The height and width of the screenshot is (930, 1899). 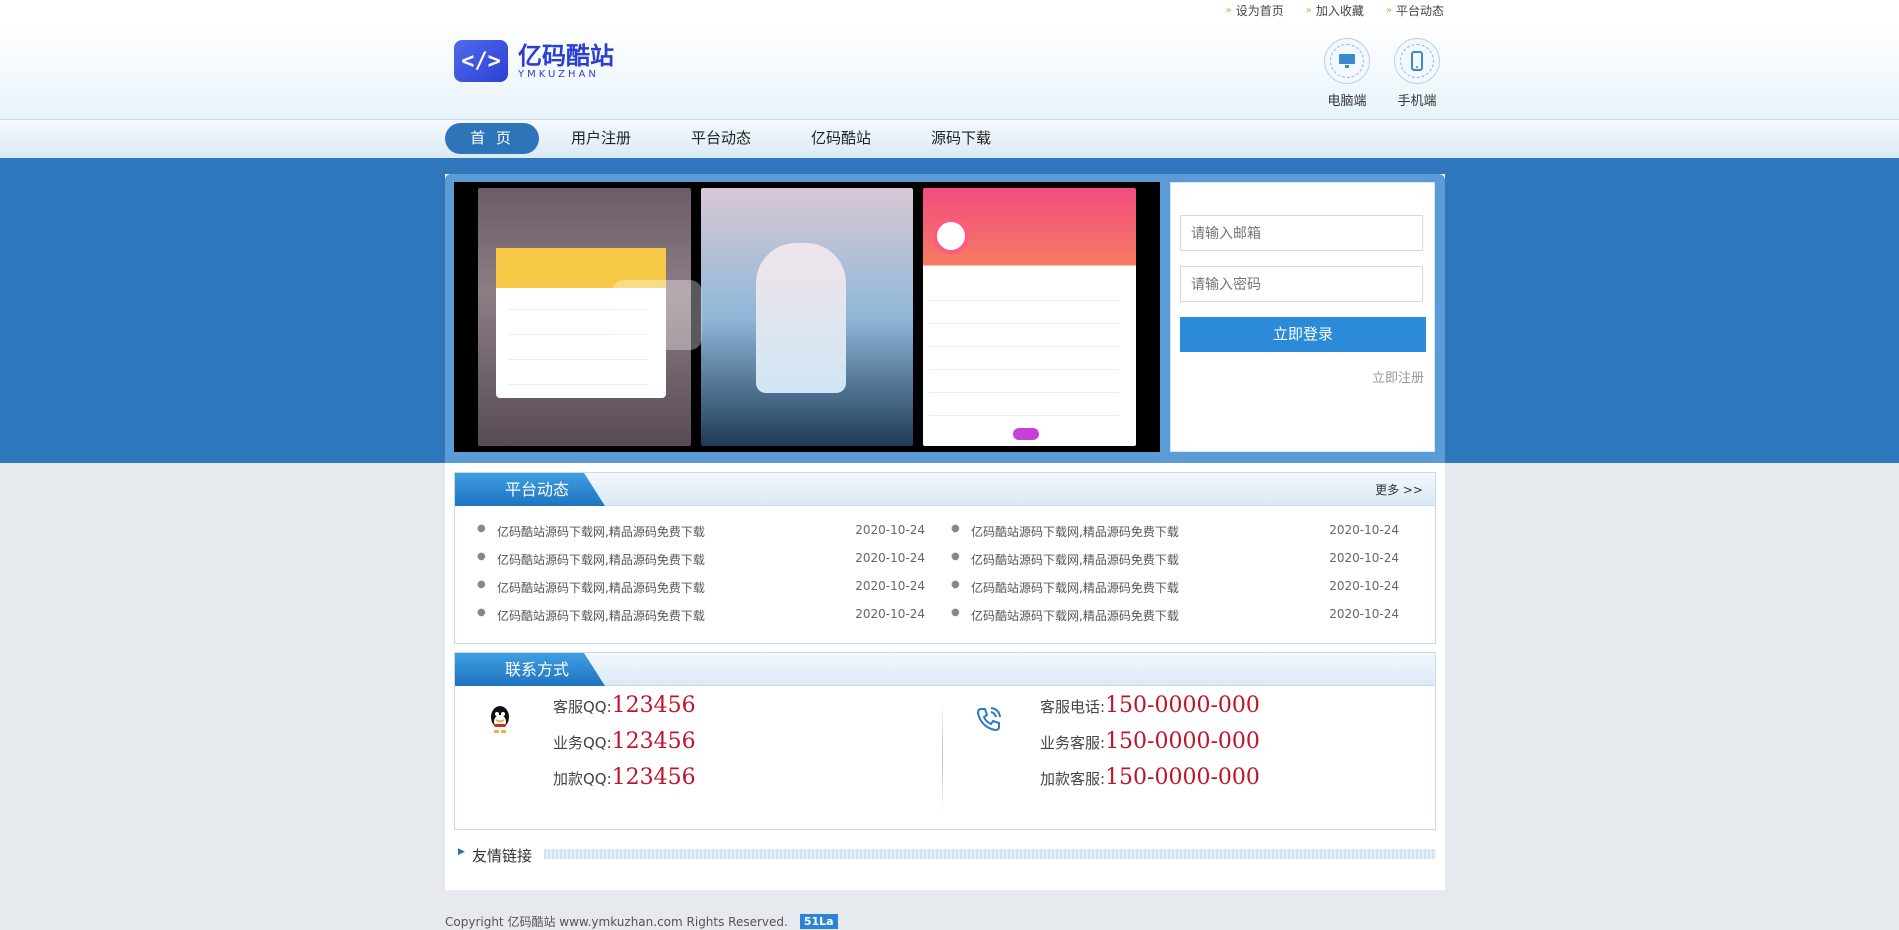 I want to click on friend-links-title: 友情链接, so click(x=502, y=856).